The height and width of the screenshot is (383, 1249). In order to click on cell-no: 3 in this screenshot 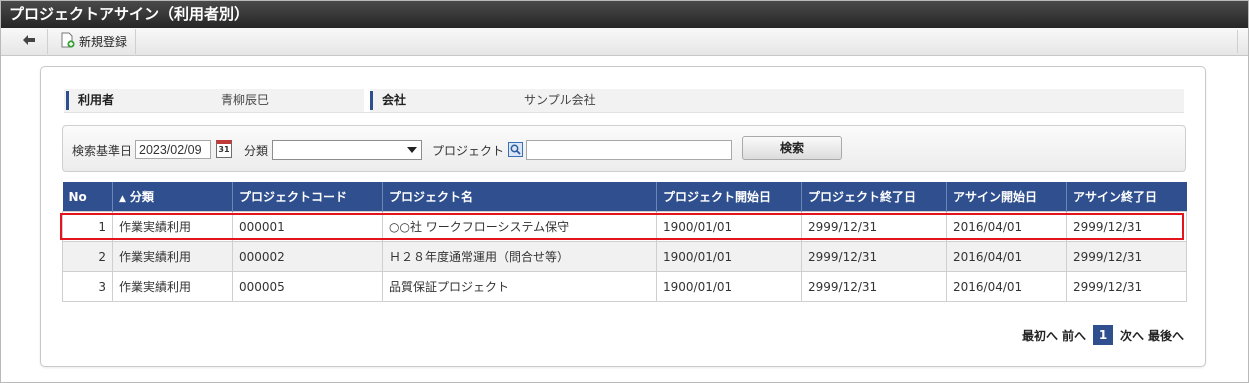, I will do `click(87, 286)`.